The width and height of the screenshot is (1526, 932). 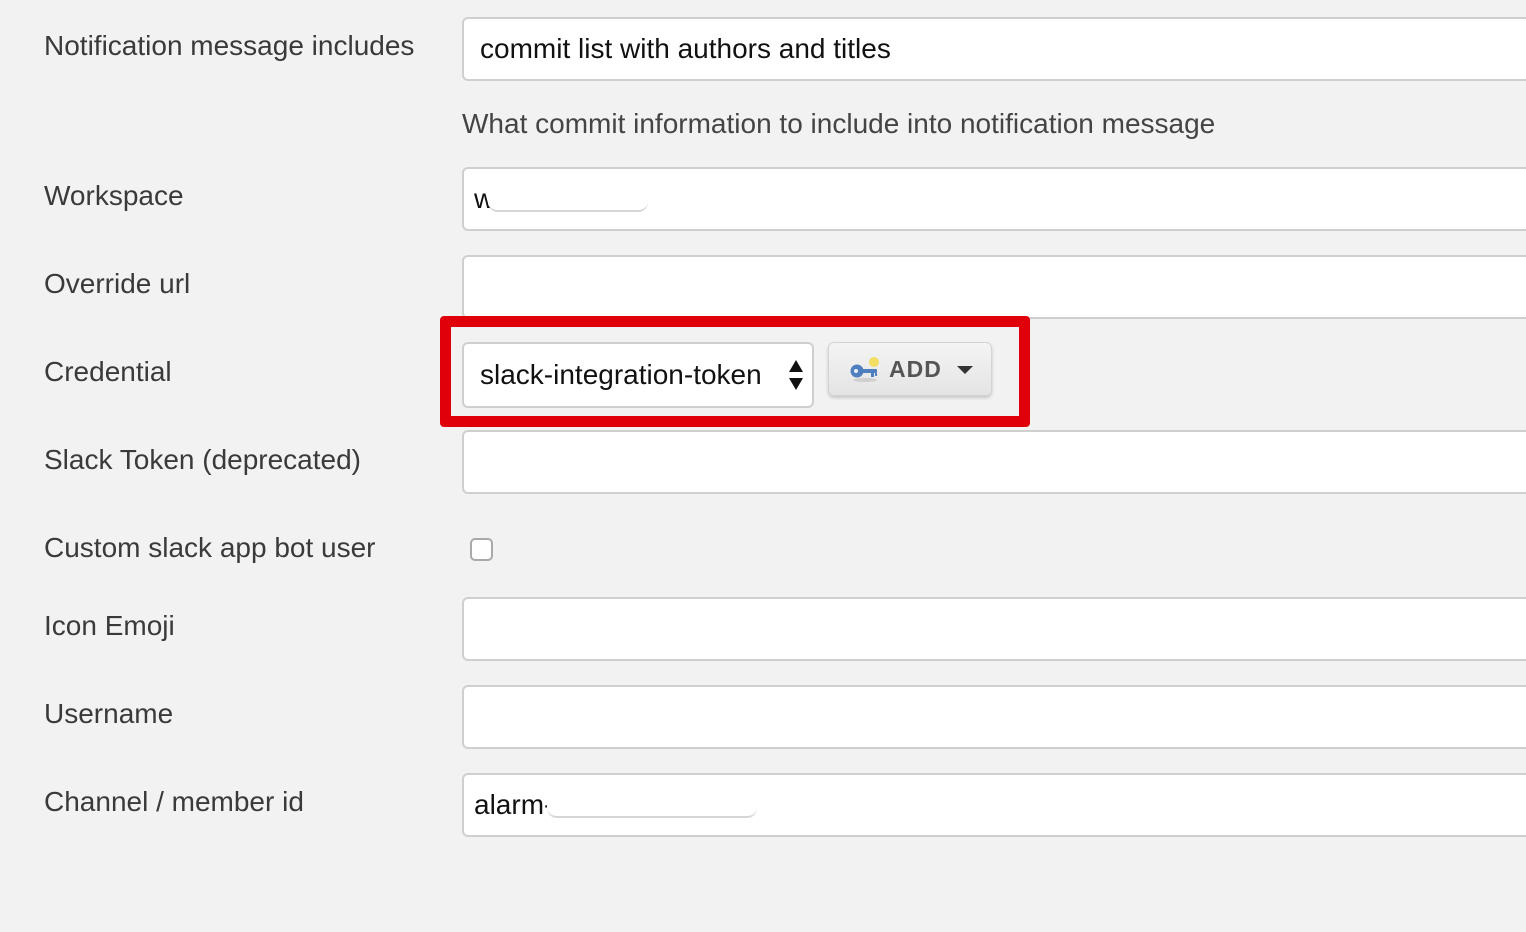 What do you see at coordinates (994, 805) in the screenshot?
I see `channel-input: alarm-` at bounding box center [994, 805].